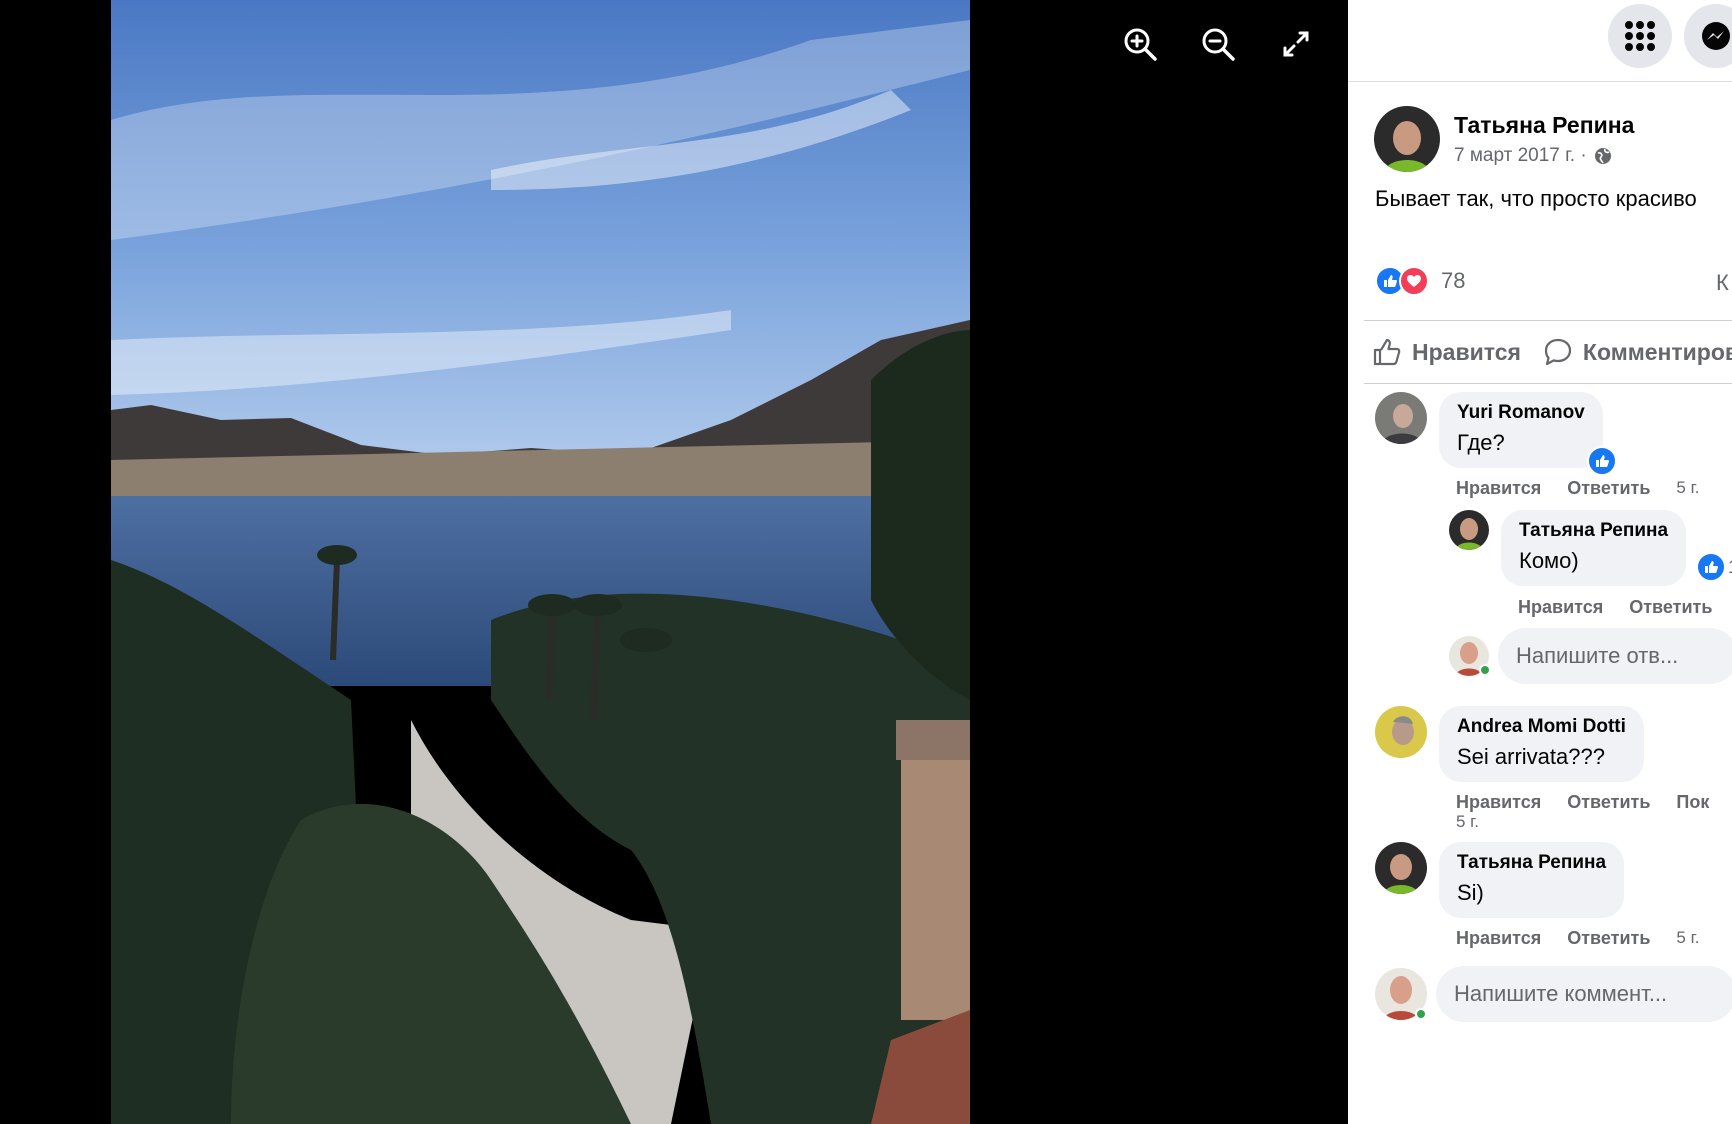 This screenshot has height=1124, width=1732. I want to click on see-translation-link: Пок, so click(1692, 802).